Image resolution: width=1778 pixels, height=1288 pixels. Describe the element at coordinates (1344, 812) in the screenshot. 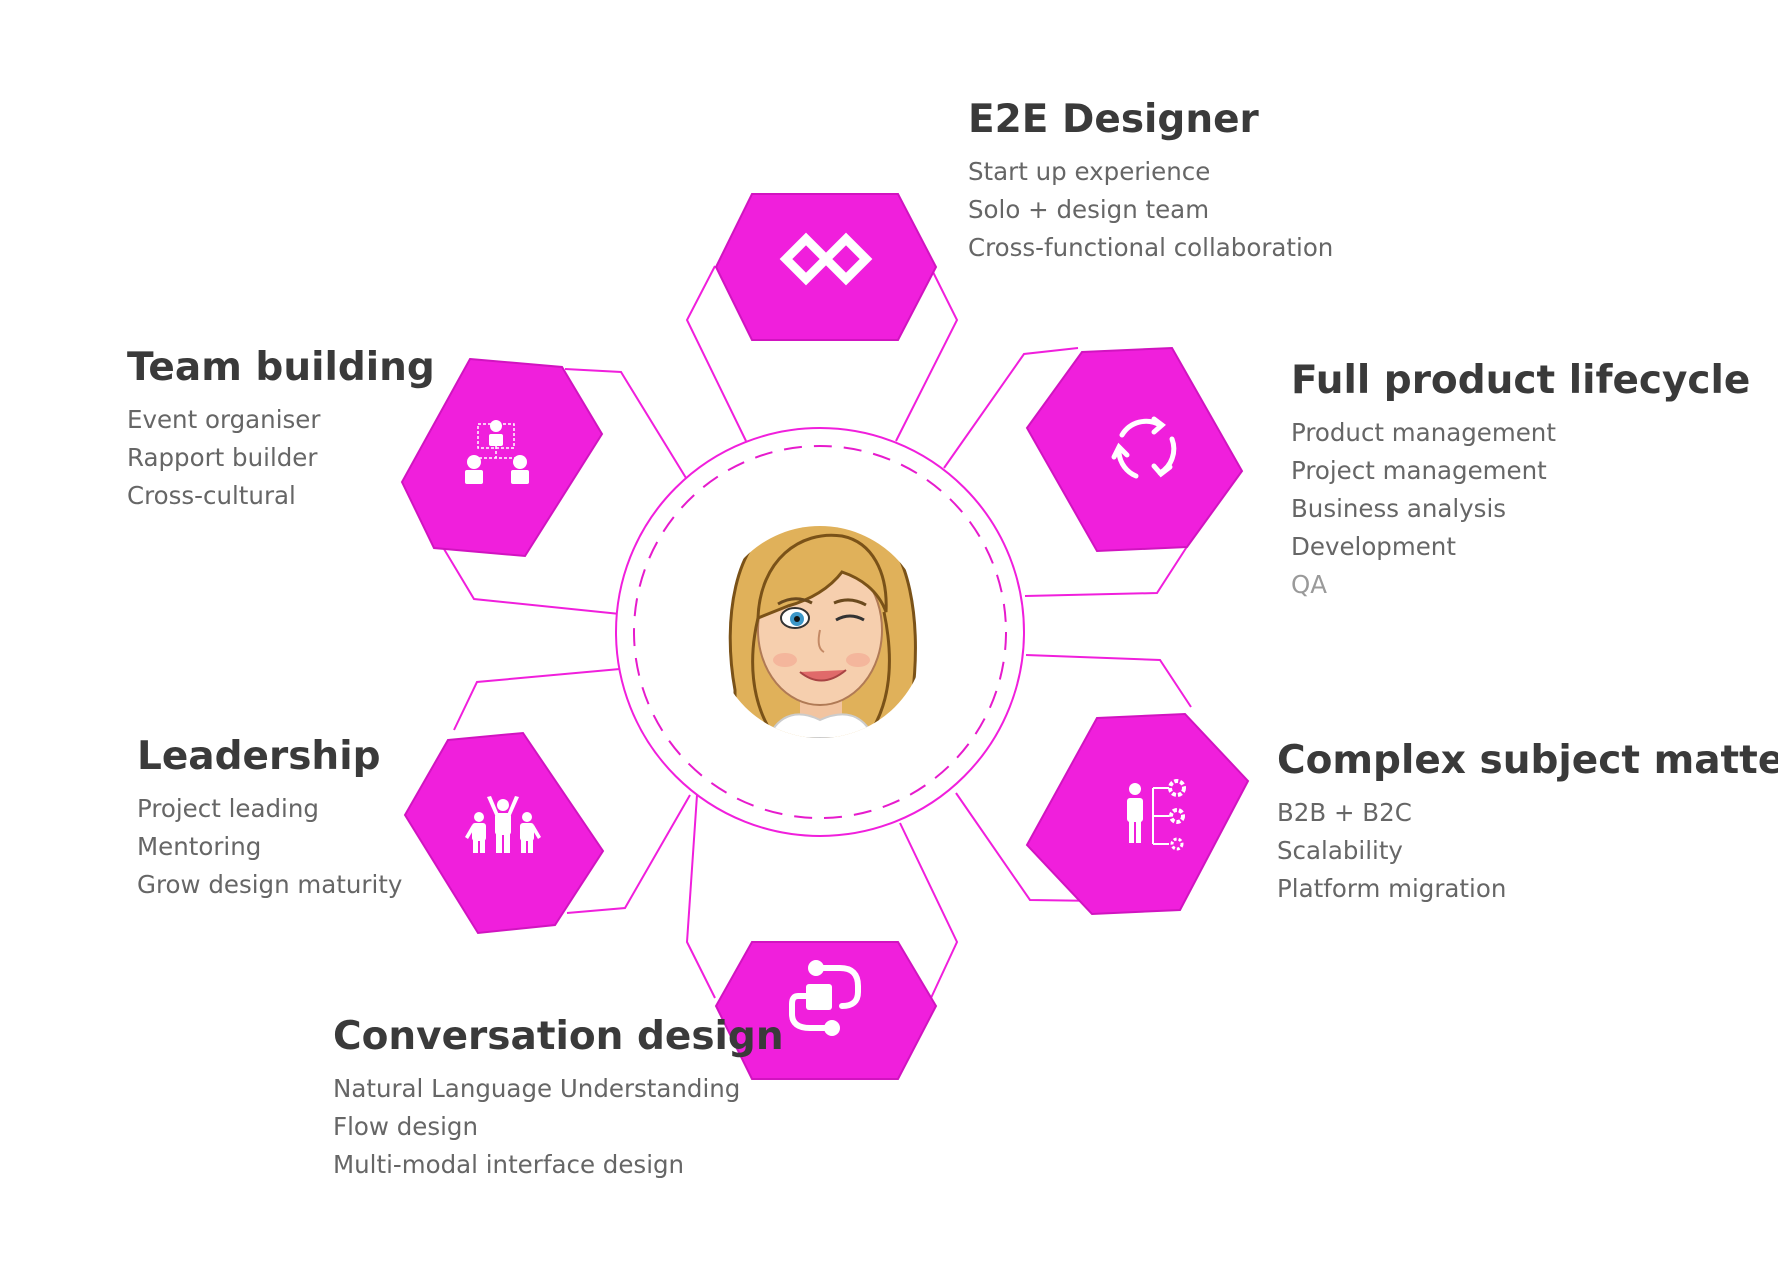

I see `complex-item-1: B2B + B2C` at that location.